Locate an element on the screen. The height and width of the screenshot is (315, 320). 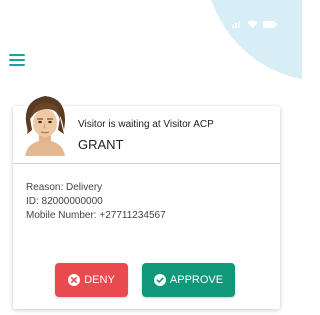
decorative-corner-shape is located at coordinates (252, 49).